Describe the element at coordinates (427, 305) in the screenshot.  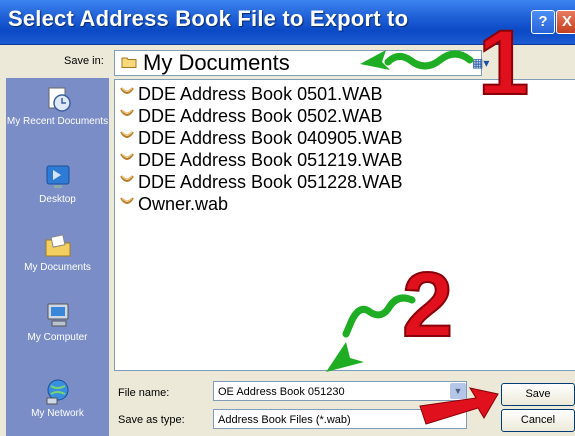
I see `step-2-number: 2` at that location.